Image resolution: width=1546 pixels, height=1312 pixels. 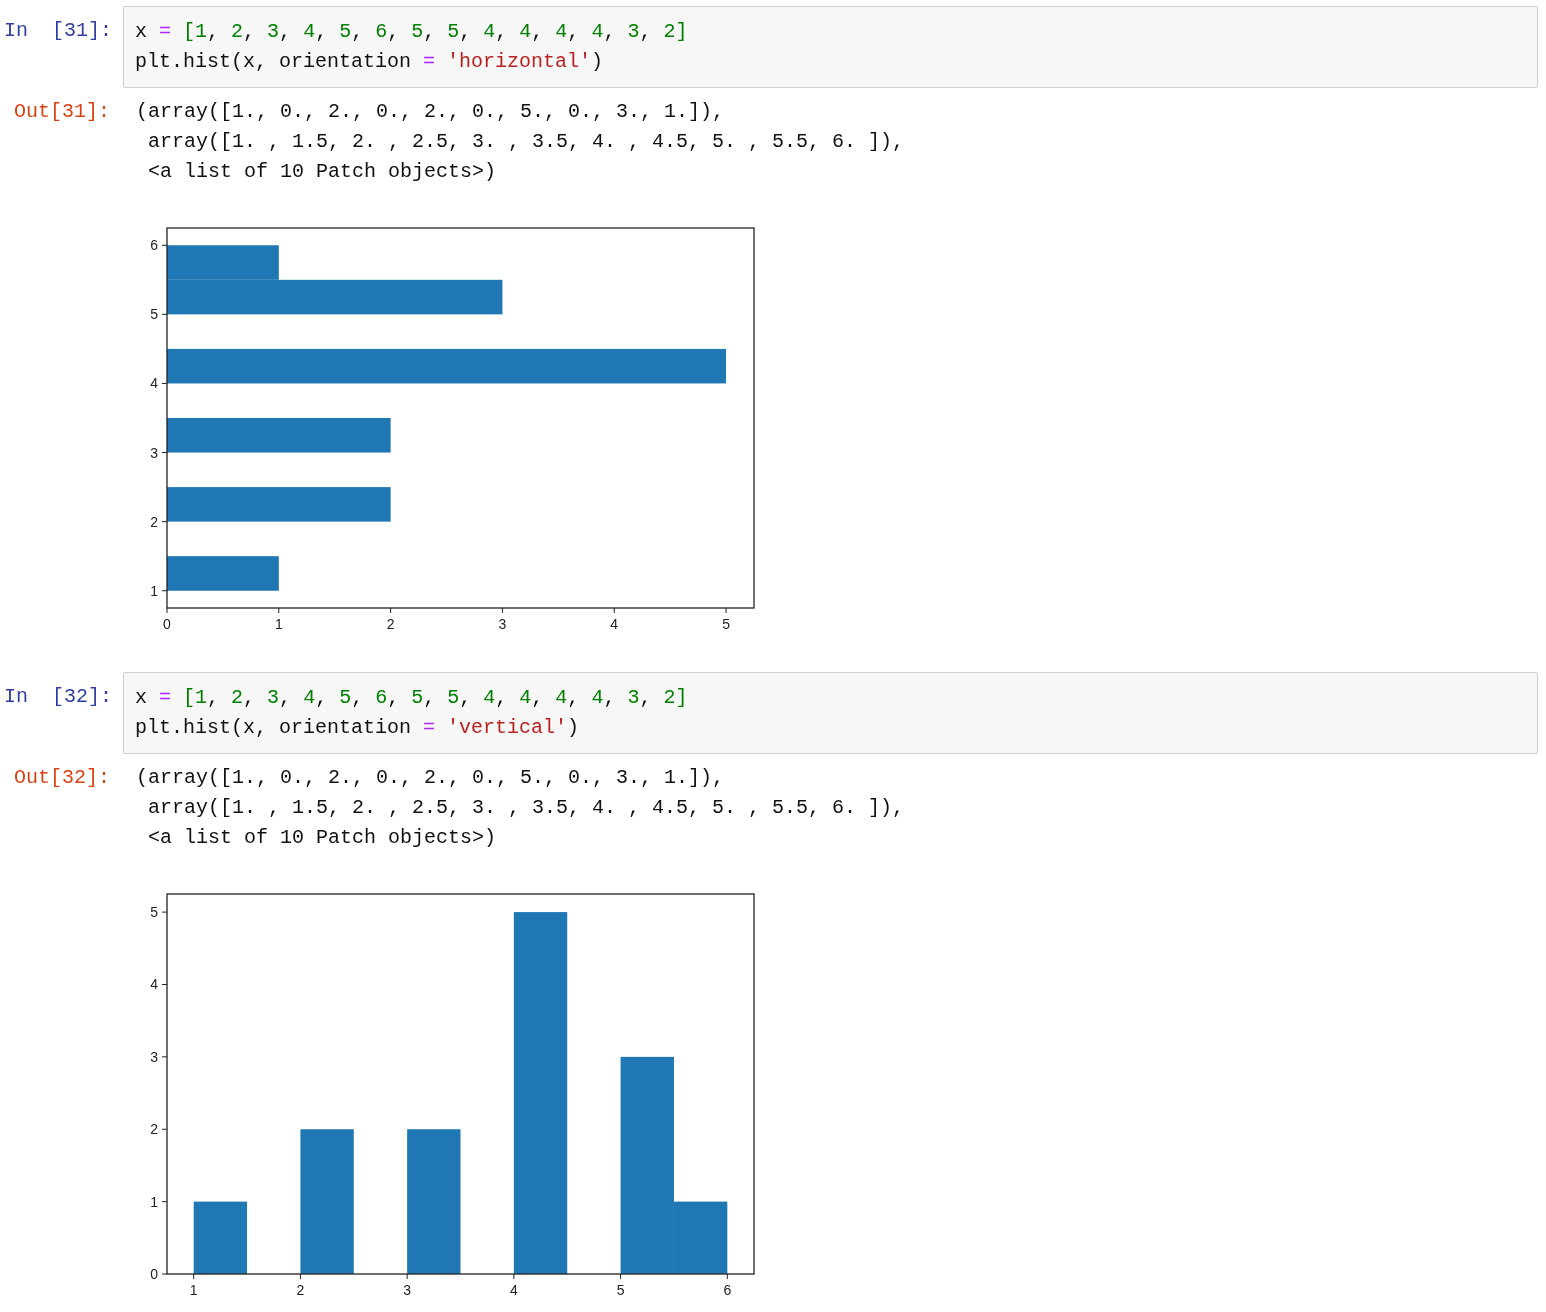 I want to click on output-prompt: Out[32]:, so click(x=62, y=778).